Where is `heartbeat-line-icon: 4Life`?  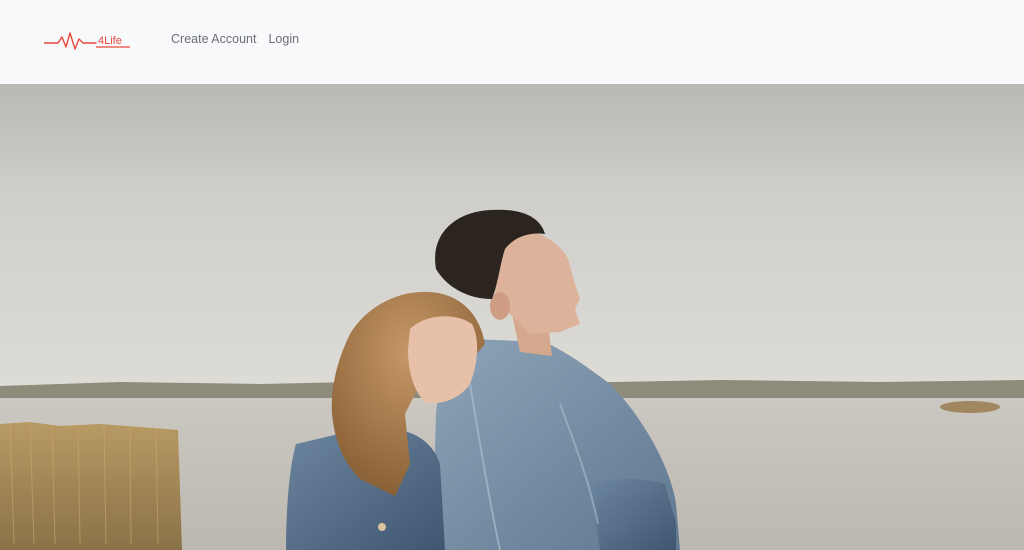 heartbeat-line-icon: 4Life is located at coordinates (87, 41).